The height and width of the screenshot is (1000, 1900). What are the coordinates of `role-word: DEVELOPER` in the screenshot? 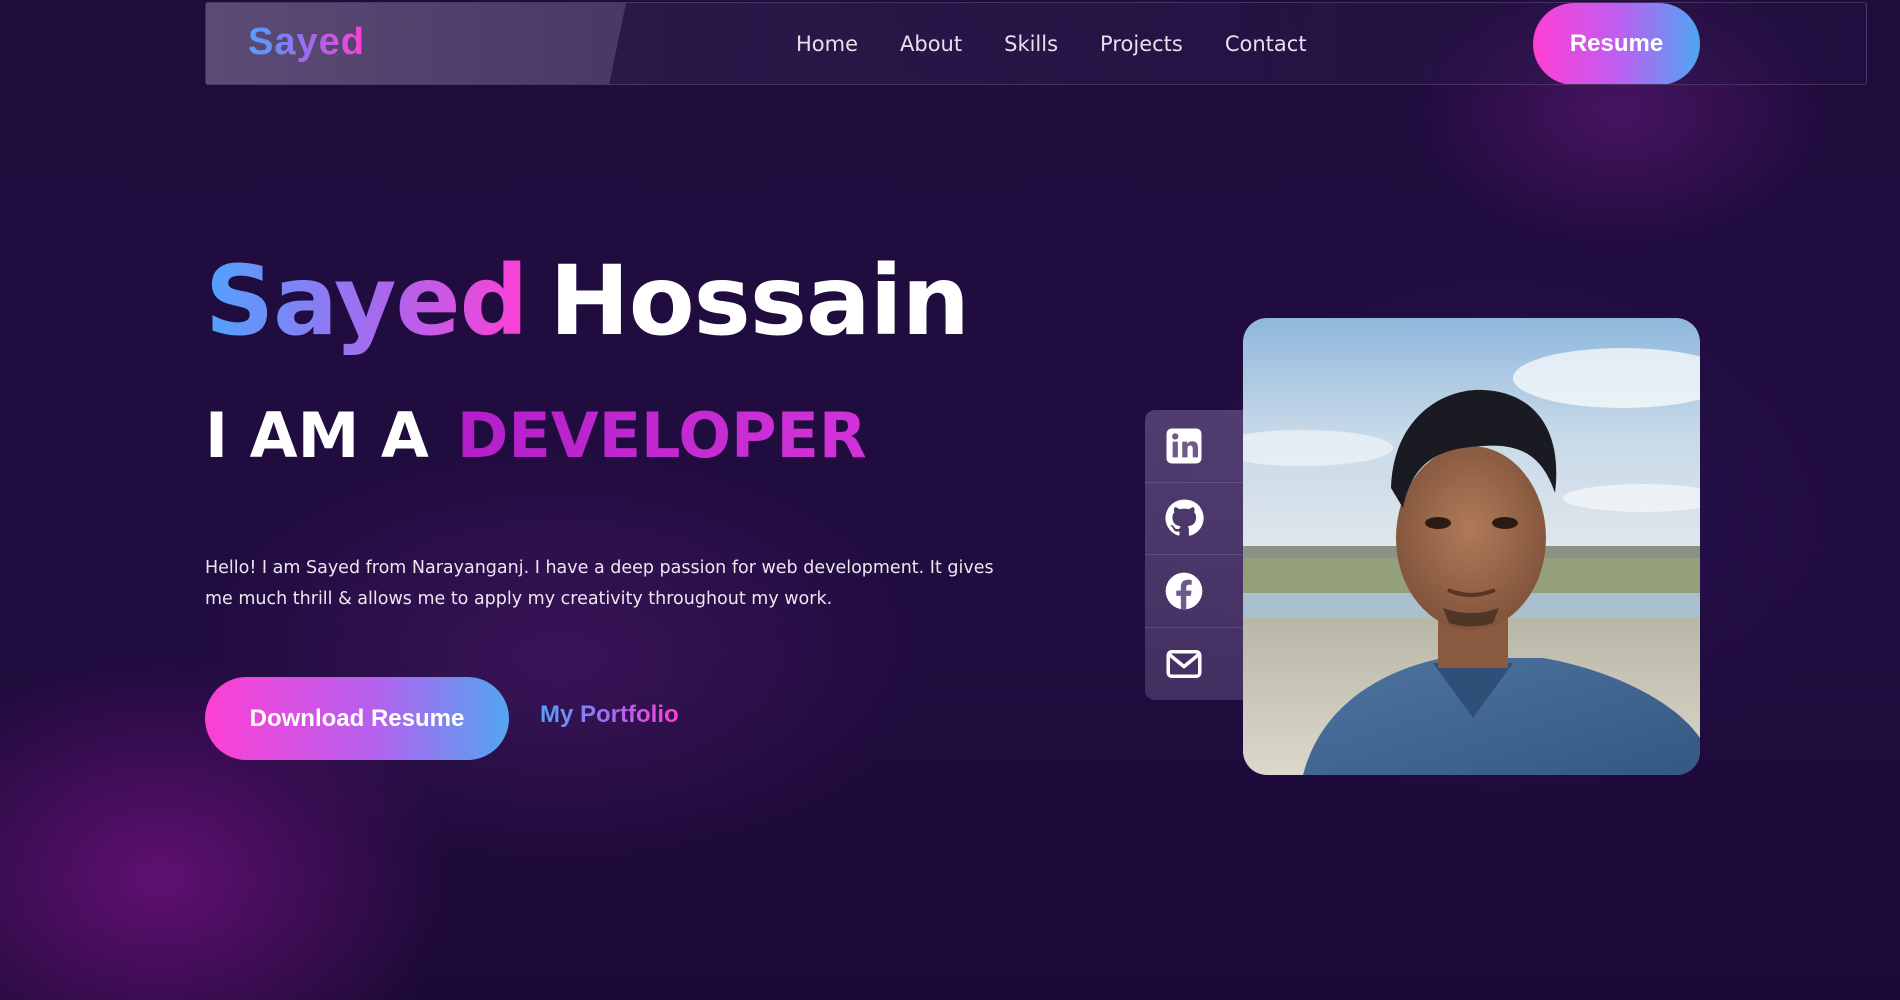 It's located at (661, 435).